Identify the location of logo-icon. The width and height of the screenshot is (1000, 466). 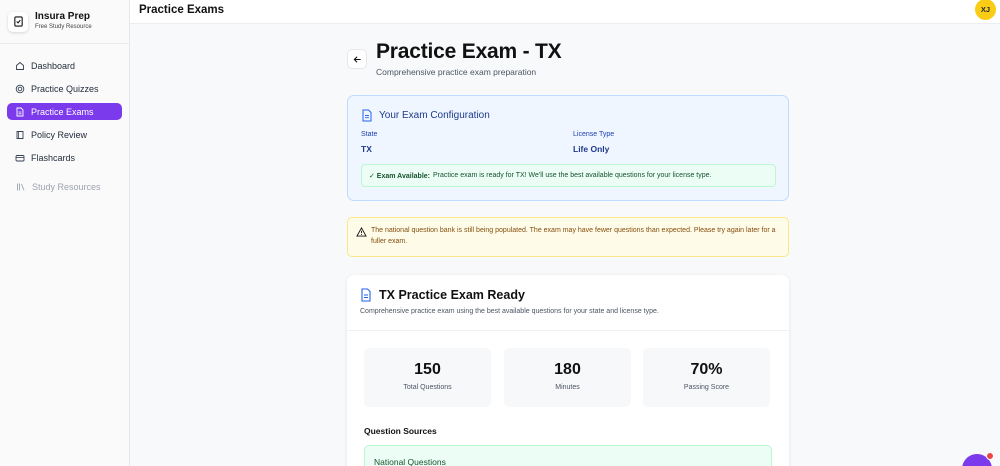
(18, 21).